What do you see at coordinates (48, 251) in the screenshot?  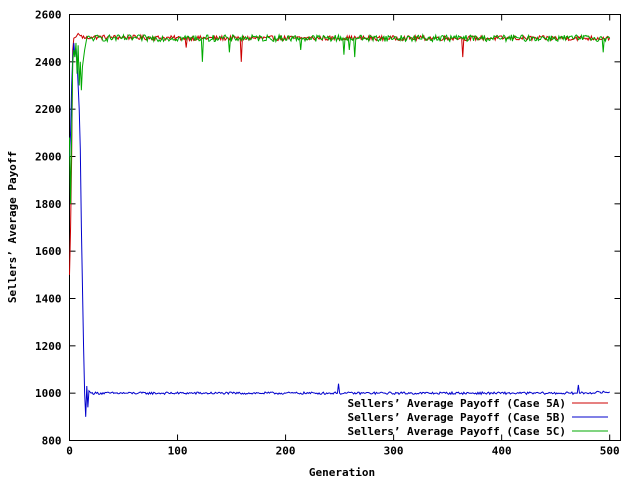 I see `y-tick-label: 1600` at bounding box center [48, 251].